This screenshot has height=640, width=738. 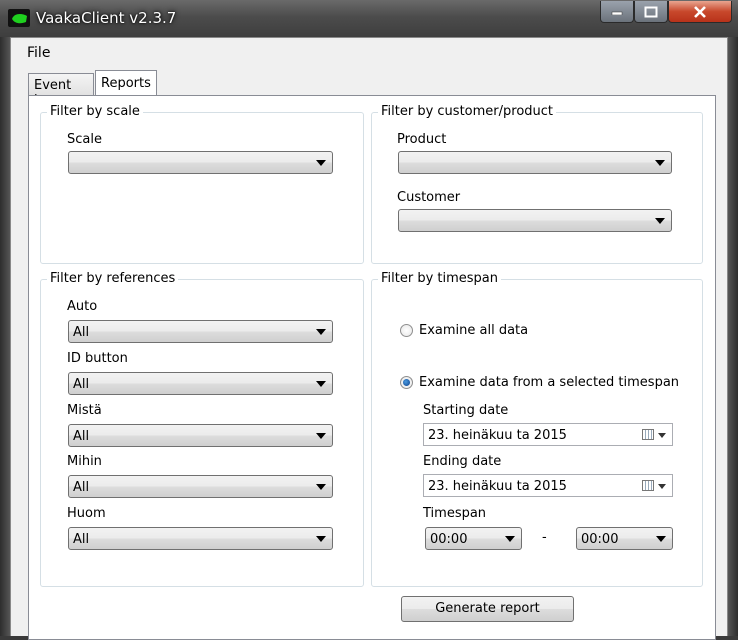 What do you see at coordinates (473, 538) in the screenshot?
I see `time-from-dropdown: 00:00` at bounding box center [473, 538].